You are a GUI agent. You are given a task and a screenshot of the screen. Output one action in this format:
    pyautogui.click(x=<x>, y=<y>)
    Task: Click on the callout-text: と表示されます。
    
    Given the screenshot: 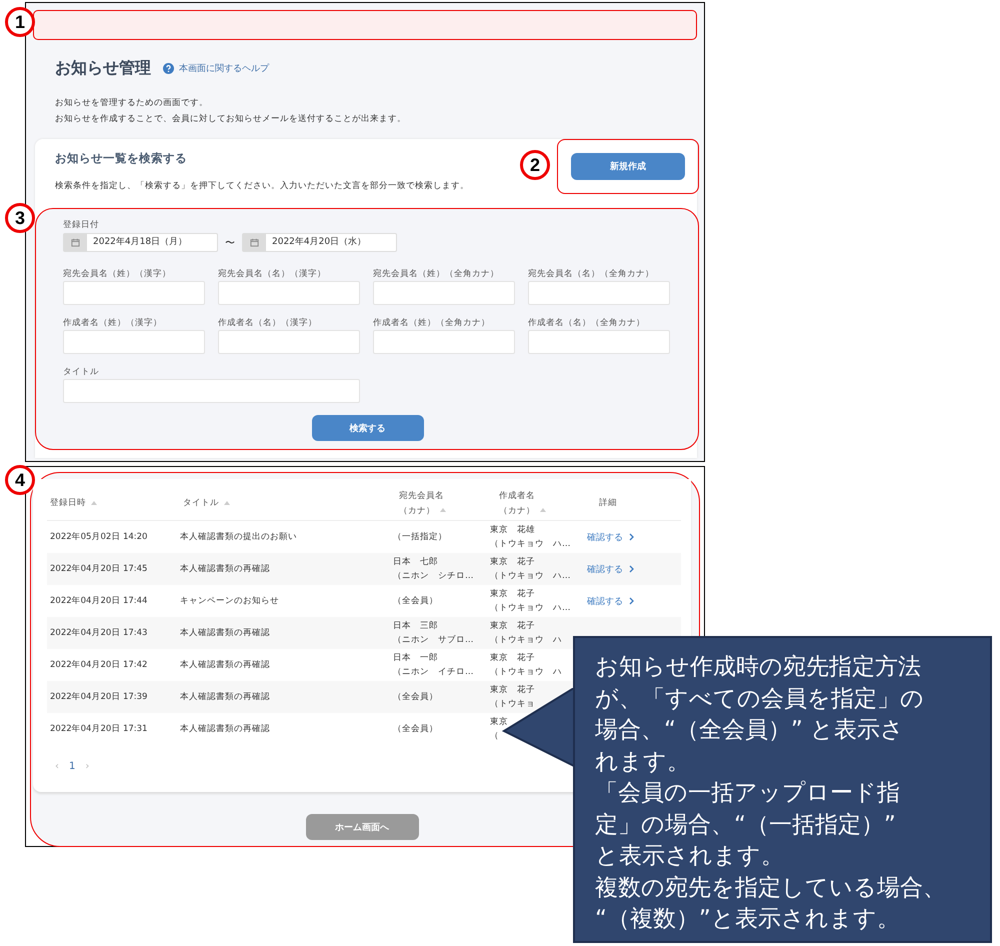 What is the action you would take?
    pyautogui.click(x=690, y=856)
    